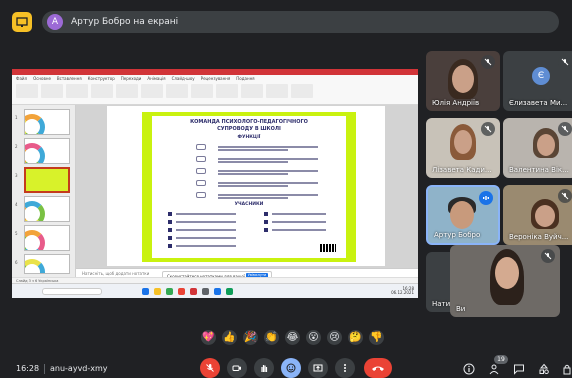  I want to click on reaction-emoji-button: 👍, so click(229, 337).